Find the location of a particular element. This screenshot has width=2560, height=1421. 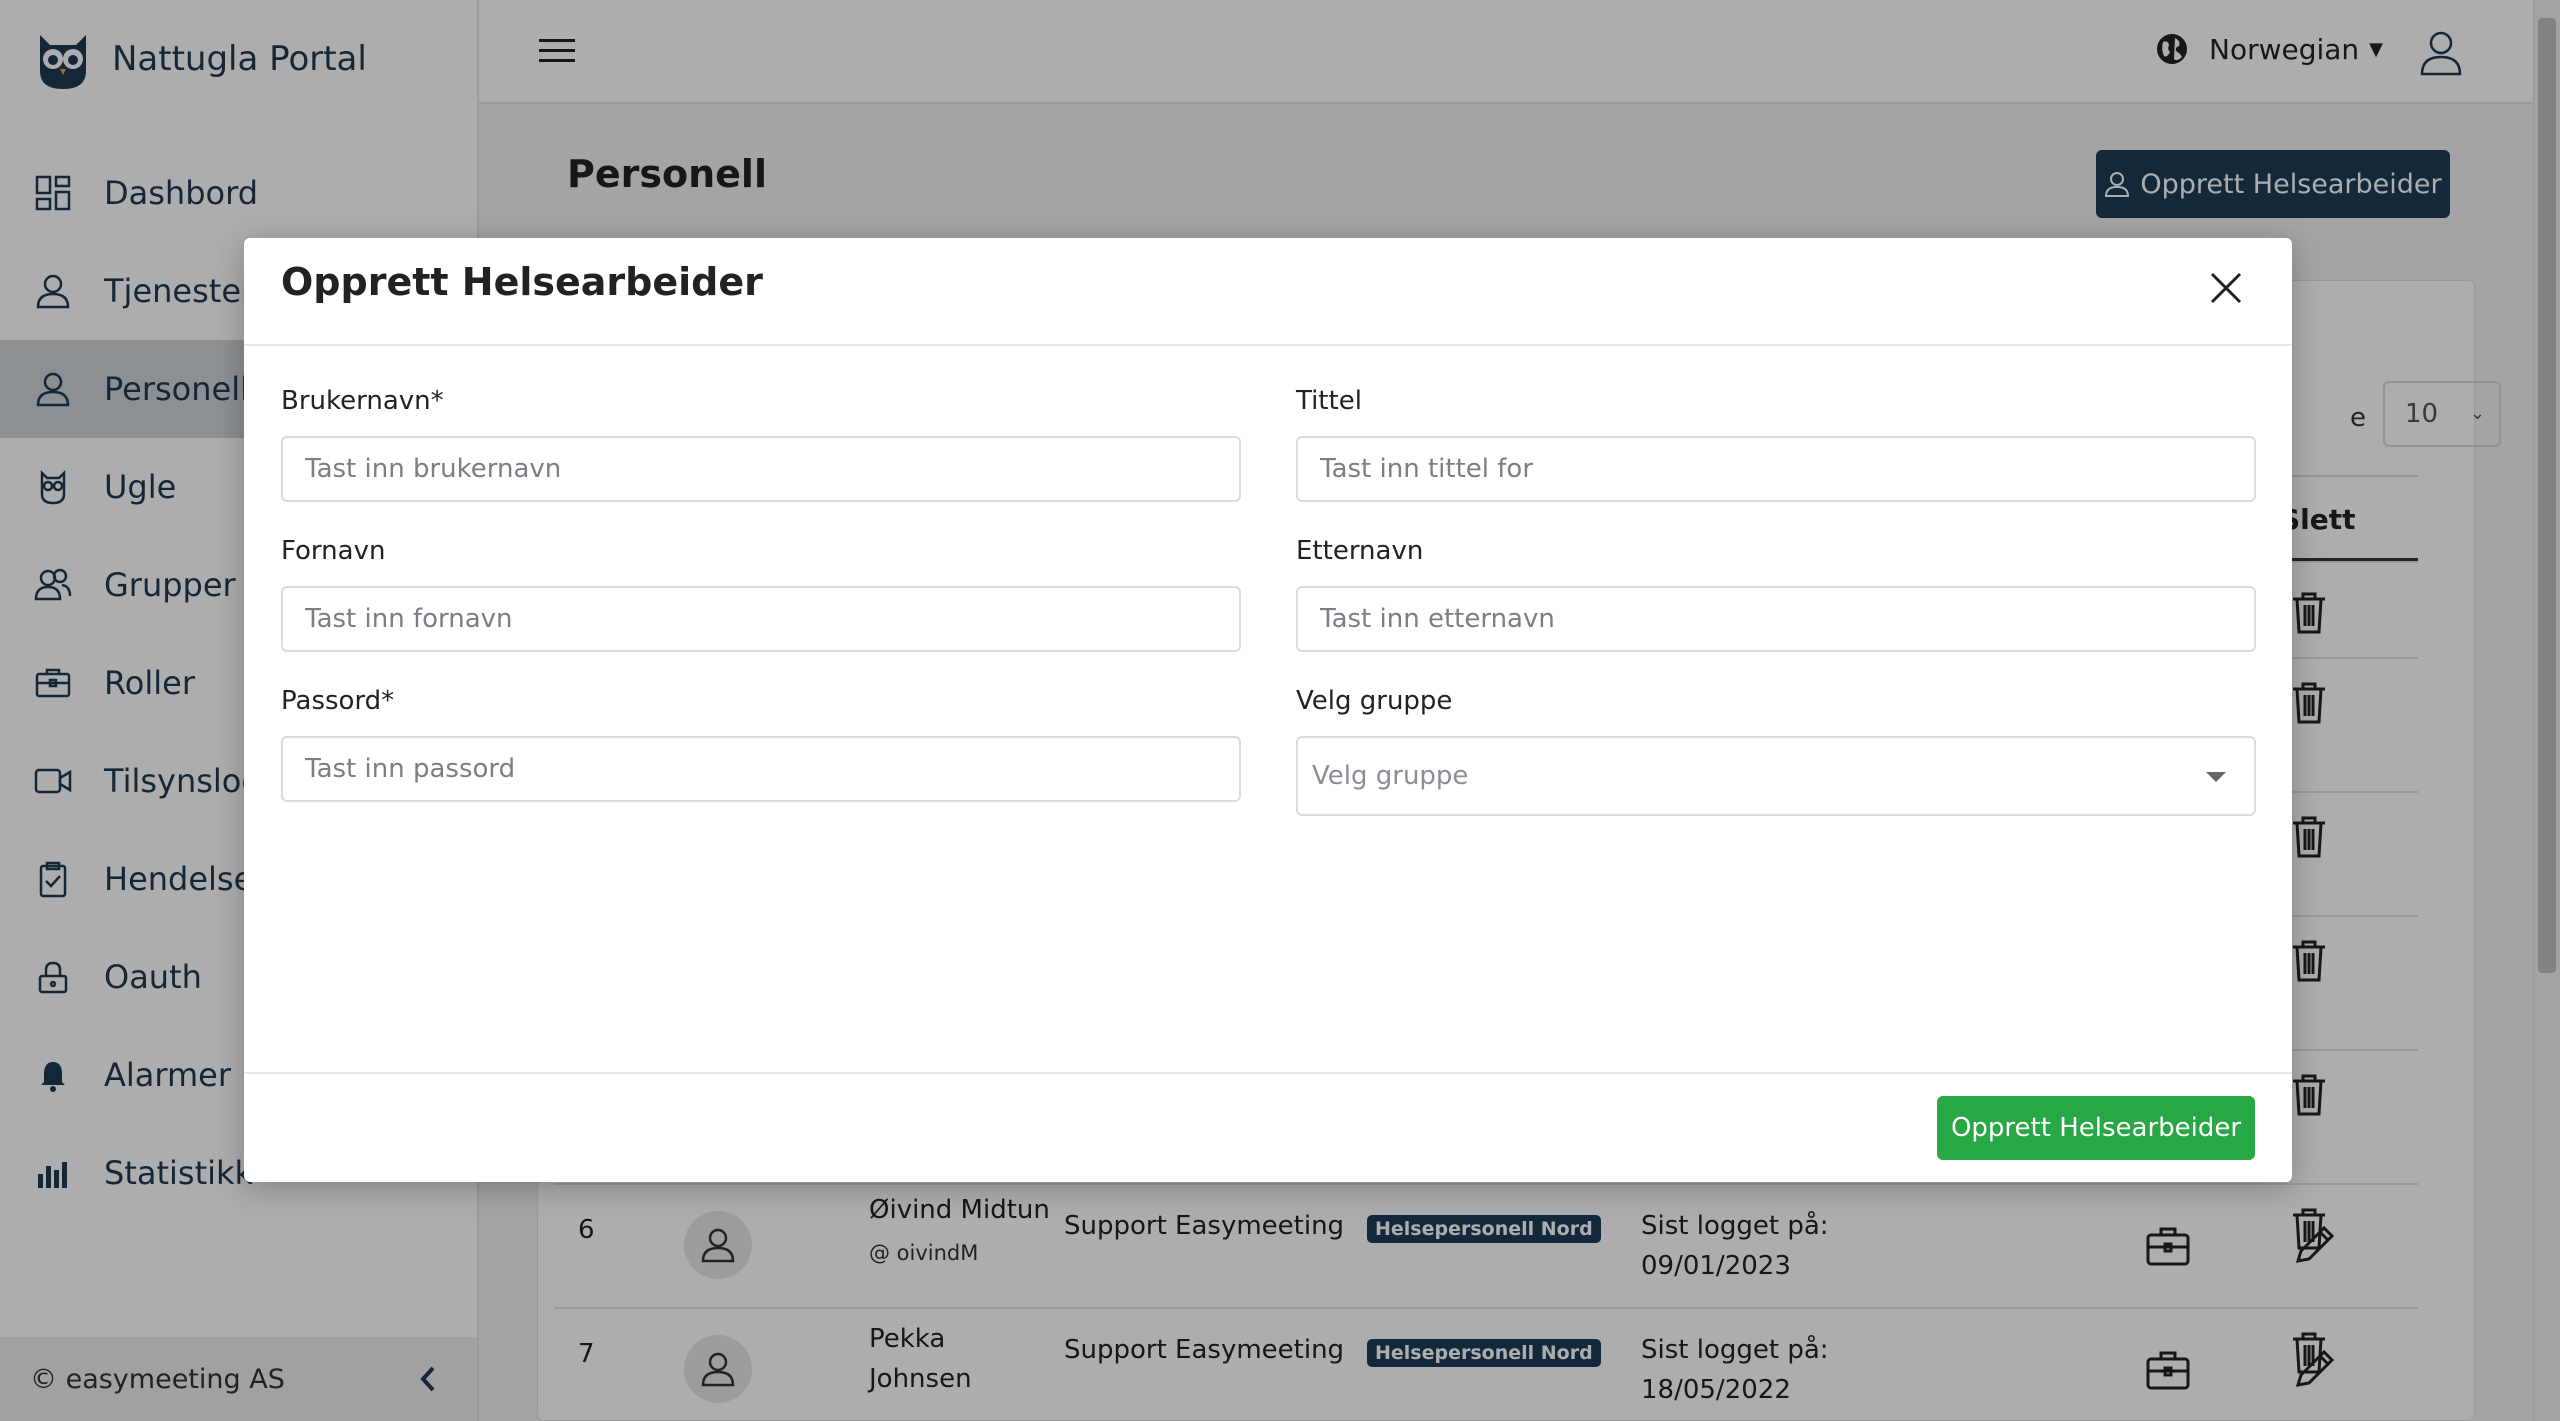

modal-header: Opprett Helsearbeider is located at coordinates (1268, 292).